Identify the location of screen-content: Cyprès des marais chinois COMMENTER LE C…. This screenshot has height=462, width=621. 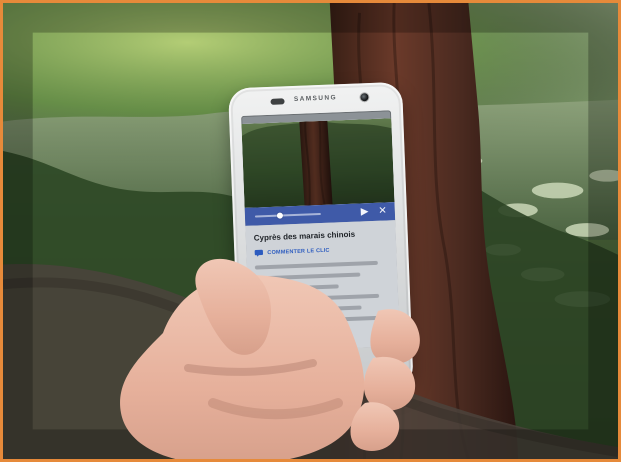
(323, 286).